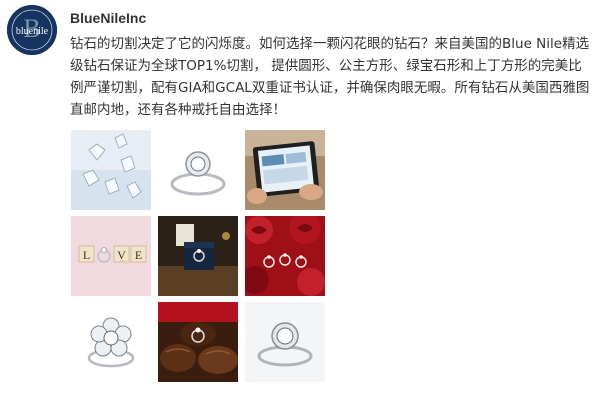 Image resolution: width=597 pixels, height=411 pixels. I want to click on photo-loose-diamonds, so click(111, 170).